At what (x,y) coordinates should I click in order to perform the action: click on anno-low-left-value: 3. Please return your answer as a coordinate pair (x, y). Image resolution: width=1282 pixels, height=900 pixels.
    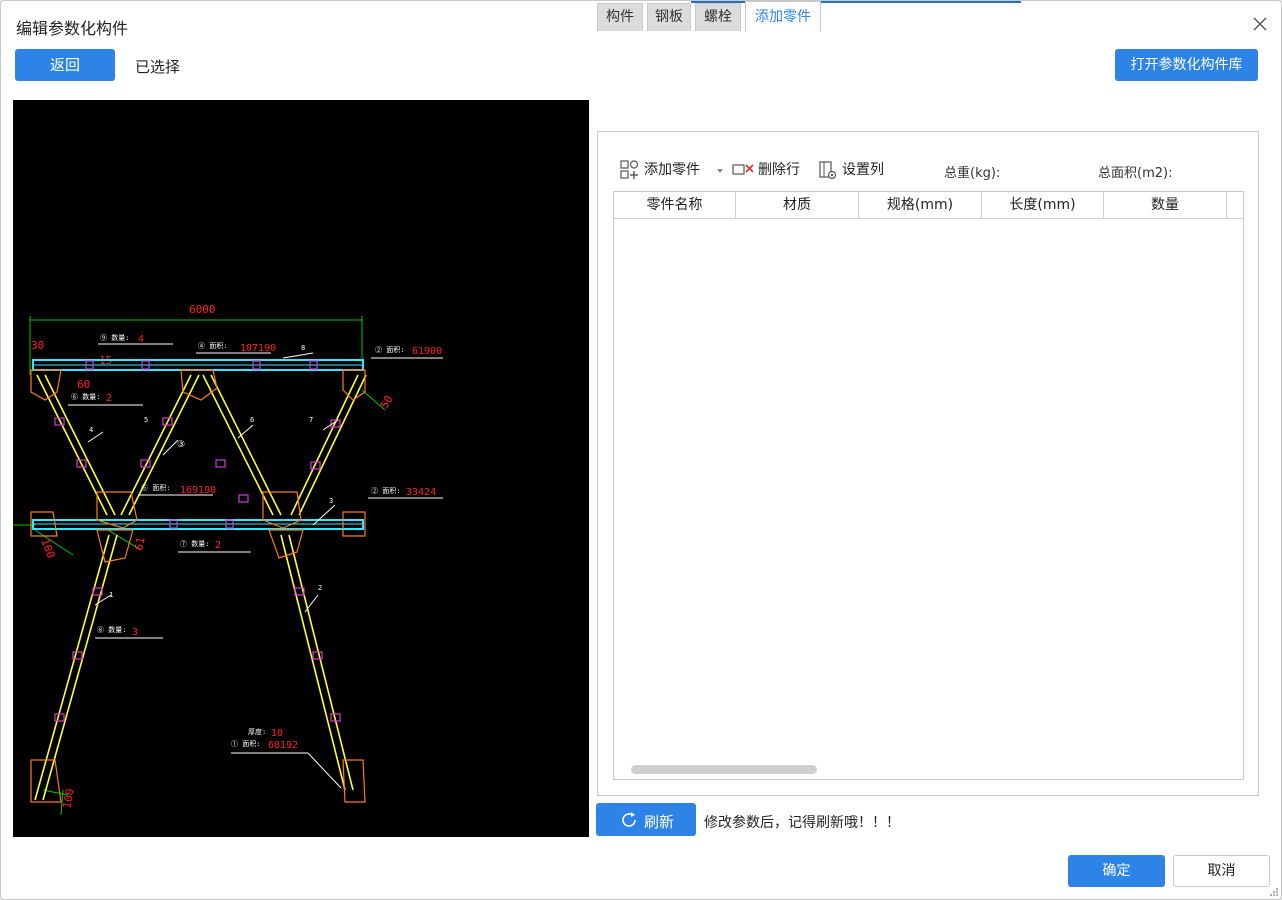
    Looking at the image, I should click on (135, 632).